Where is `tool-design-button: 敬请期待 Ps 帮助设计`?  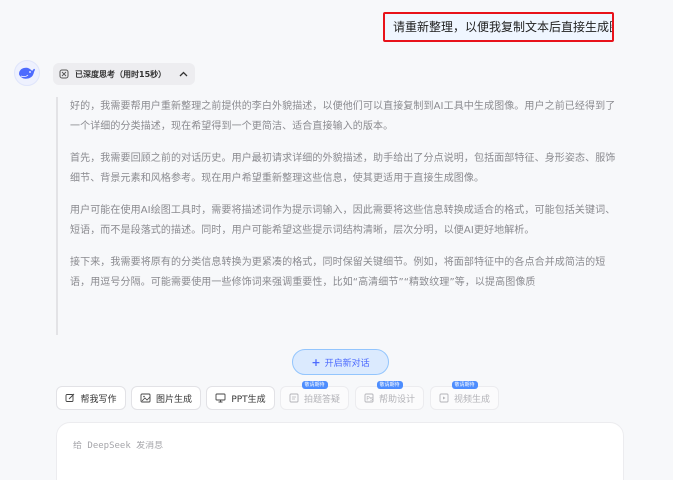
tool-design-button: 敬请期待 Ps 帮助设计 is located at coordinates (389, 395).